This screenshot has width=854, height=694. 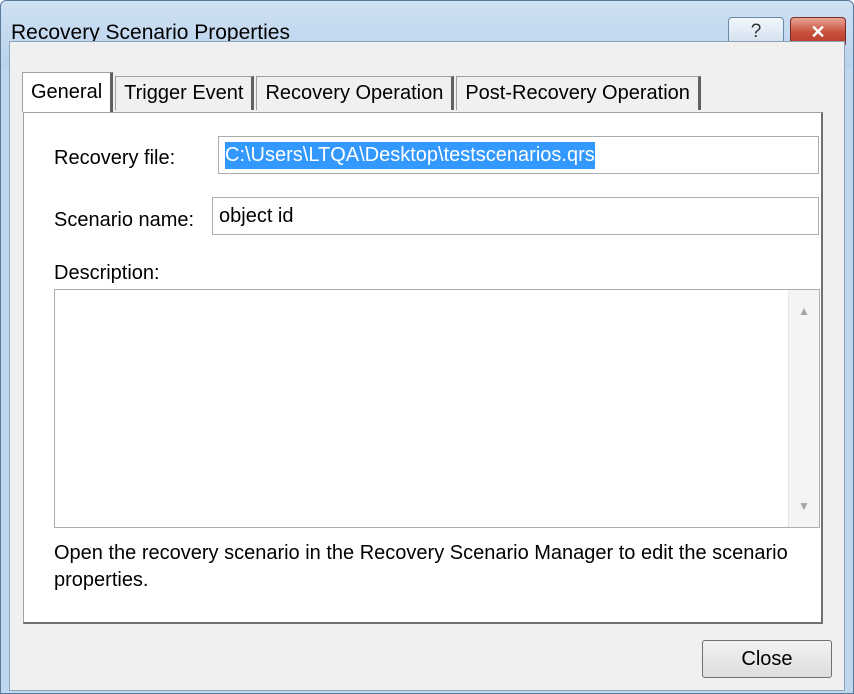 What do you see at coordinates (804, 311) in the screenshot?
I see `scroll-up-icon: ▲` at bounding box center [804, 311].